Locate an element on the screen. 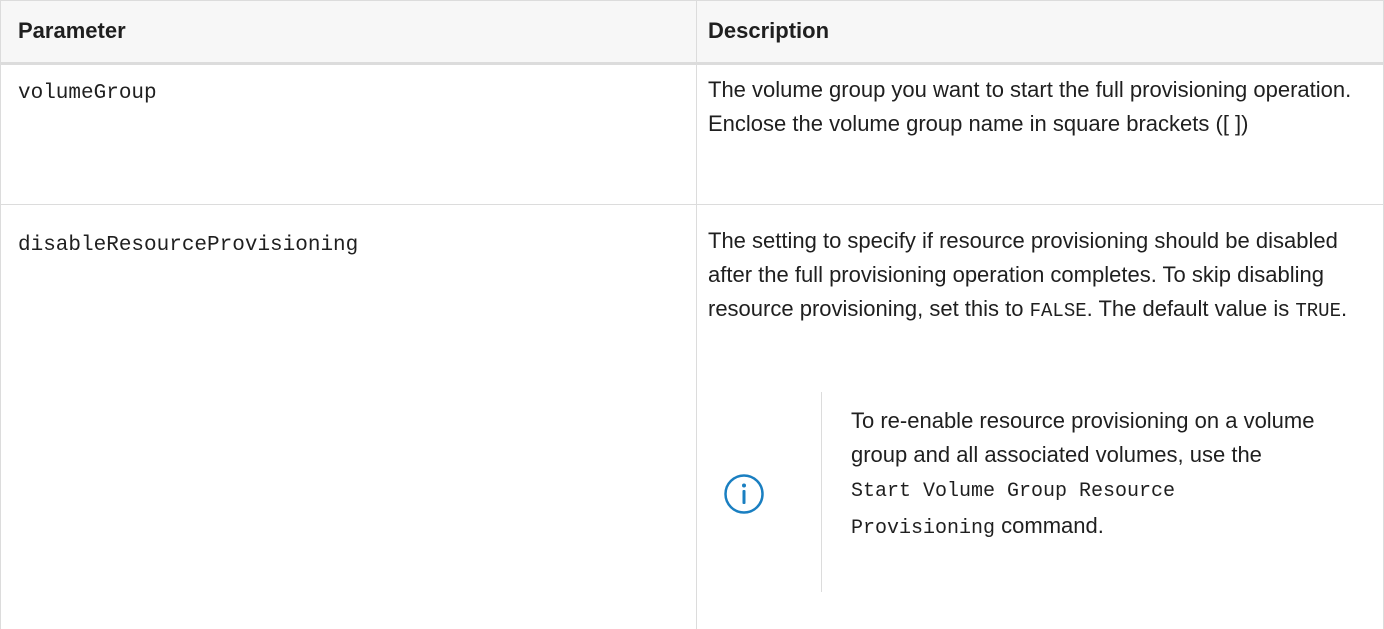 This screenshot has height=629, width=1384. true-value: TRUE is located at coordinates (1318, 311).